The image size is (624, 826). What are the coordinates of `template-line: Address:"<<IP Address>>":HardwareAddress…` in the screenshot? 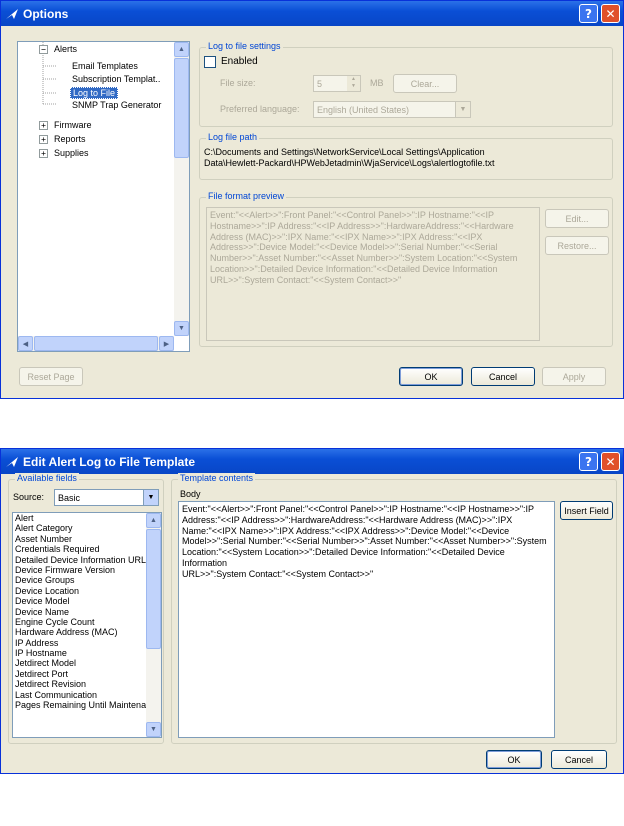 It's located at (347, 519).